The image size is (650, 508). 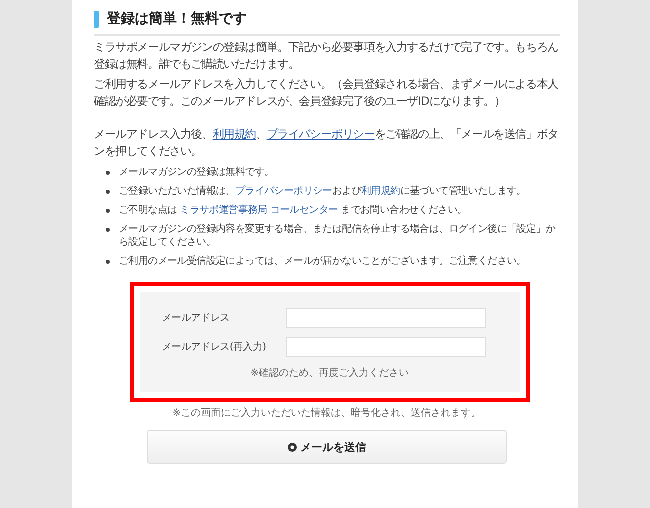 I want to click on encryption-note: ※この画面にご入力いただいた情報は、暗号化され、送信されます。, so click(x=327, y=413).